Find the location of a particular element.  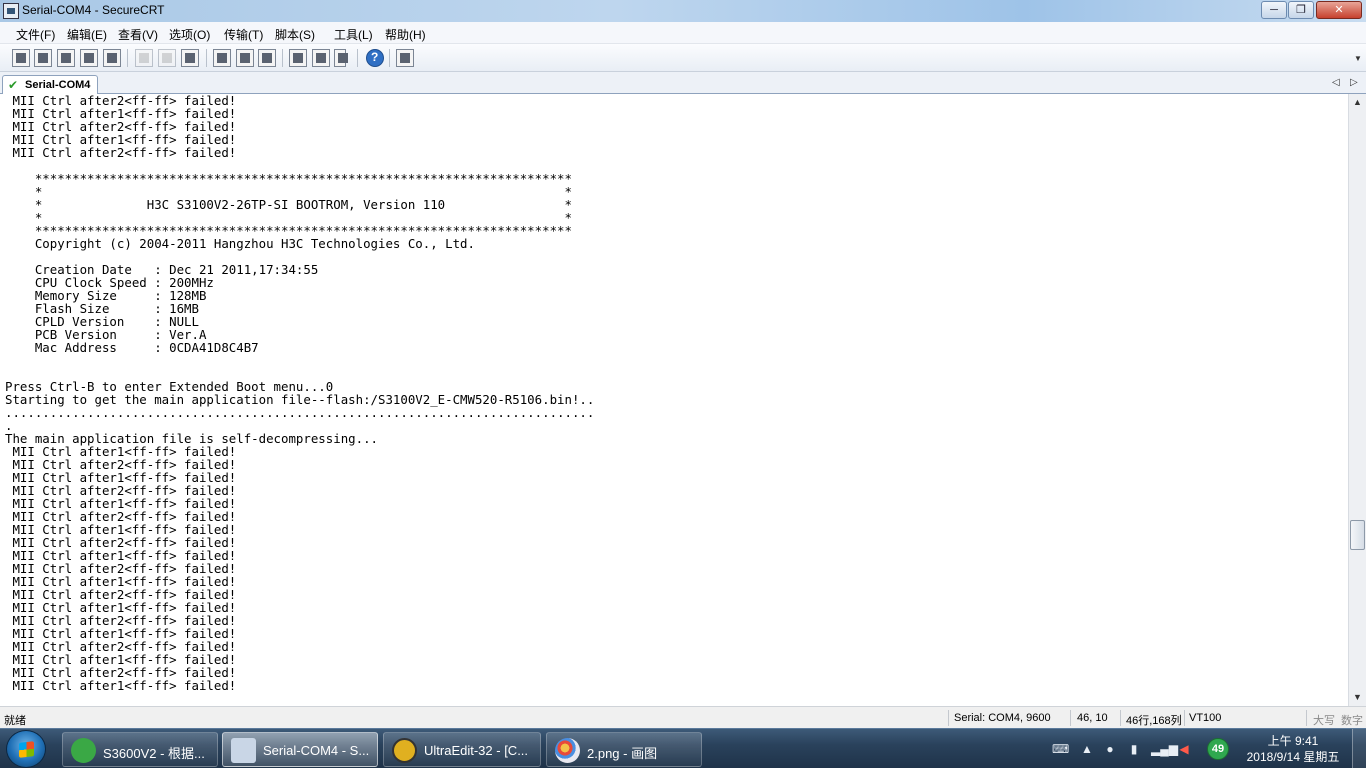

toolbar-overflow-icon: ▼ is located at coordinates (1358, 58).